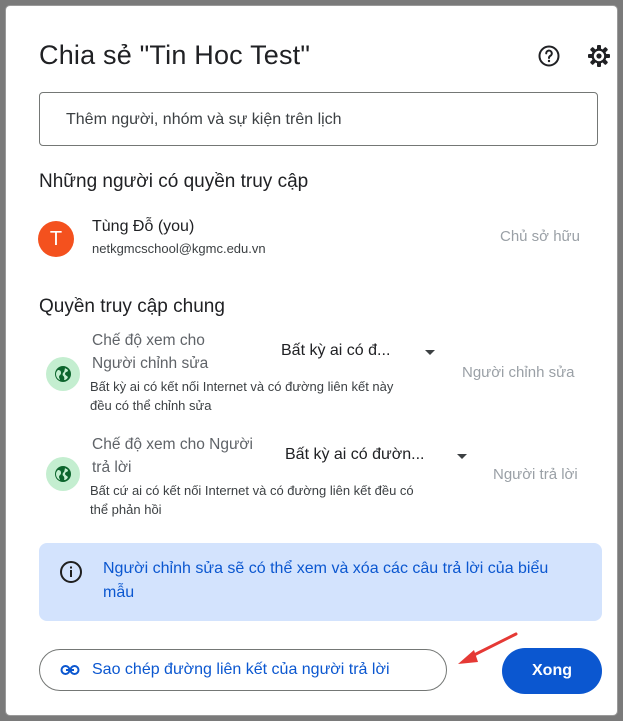 This screenshot has height=721, width=623. What do you see at coordinates (321, 120) in the screenshot?
I see `add-people-input` at bounding box center [321, 120].